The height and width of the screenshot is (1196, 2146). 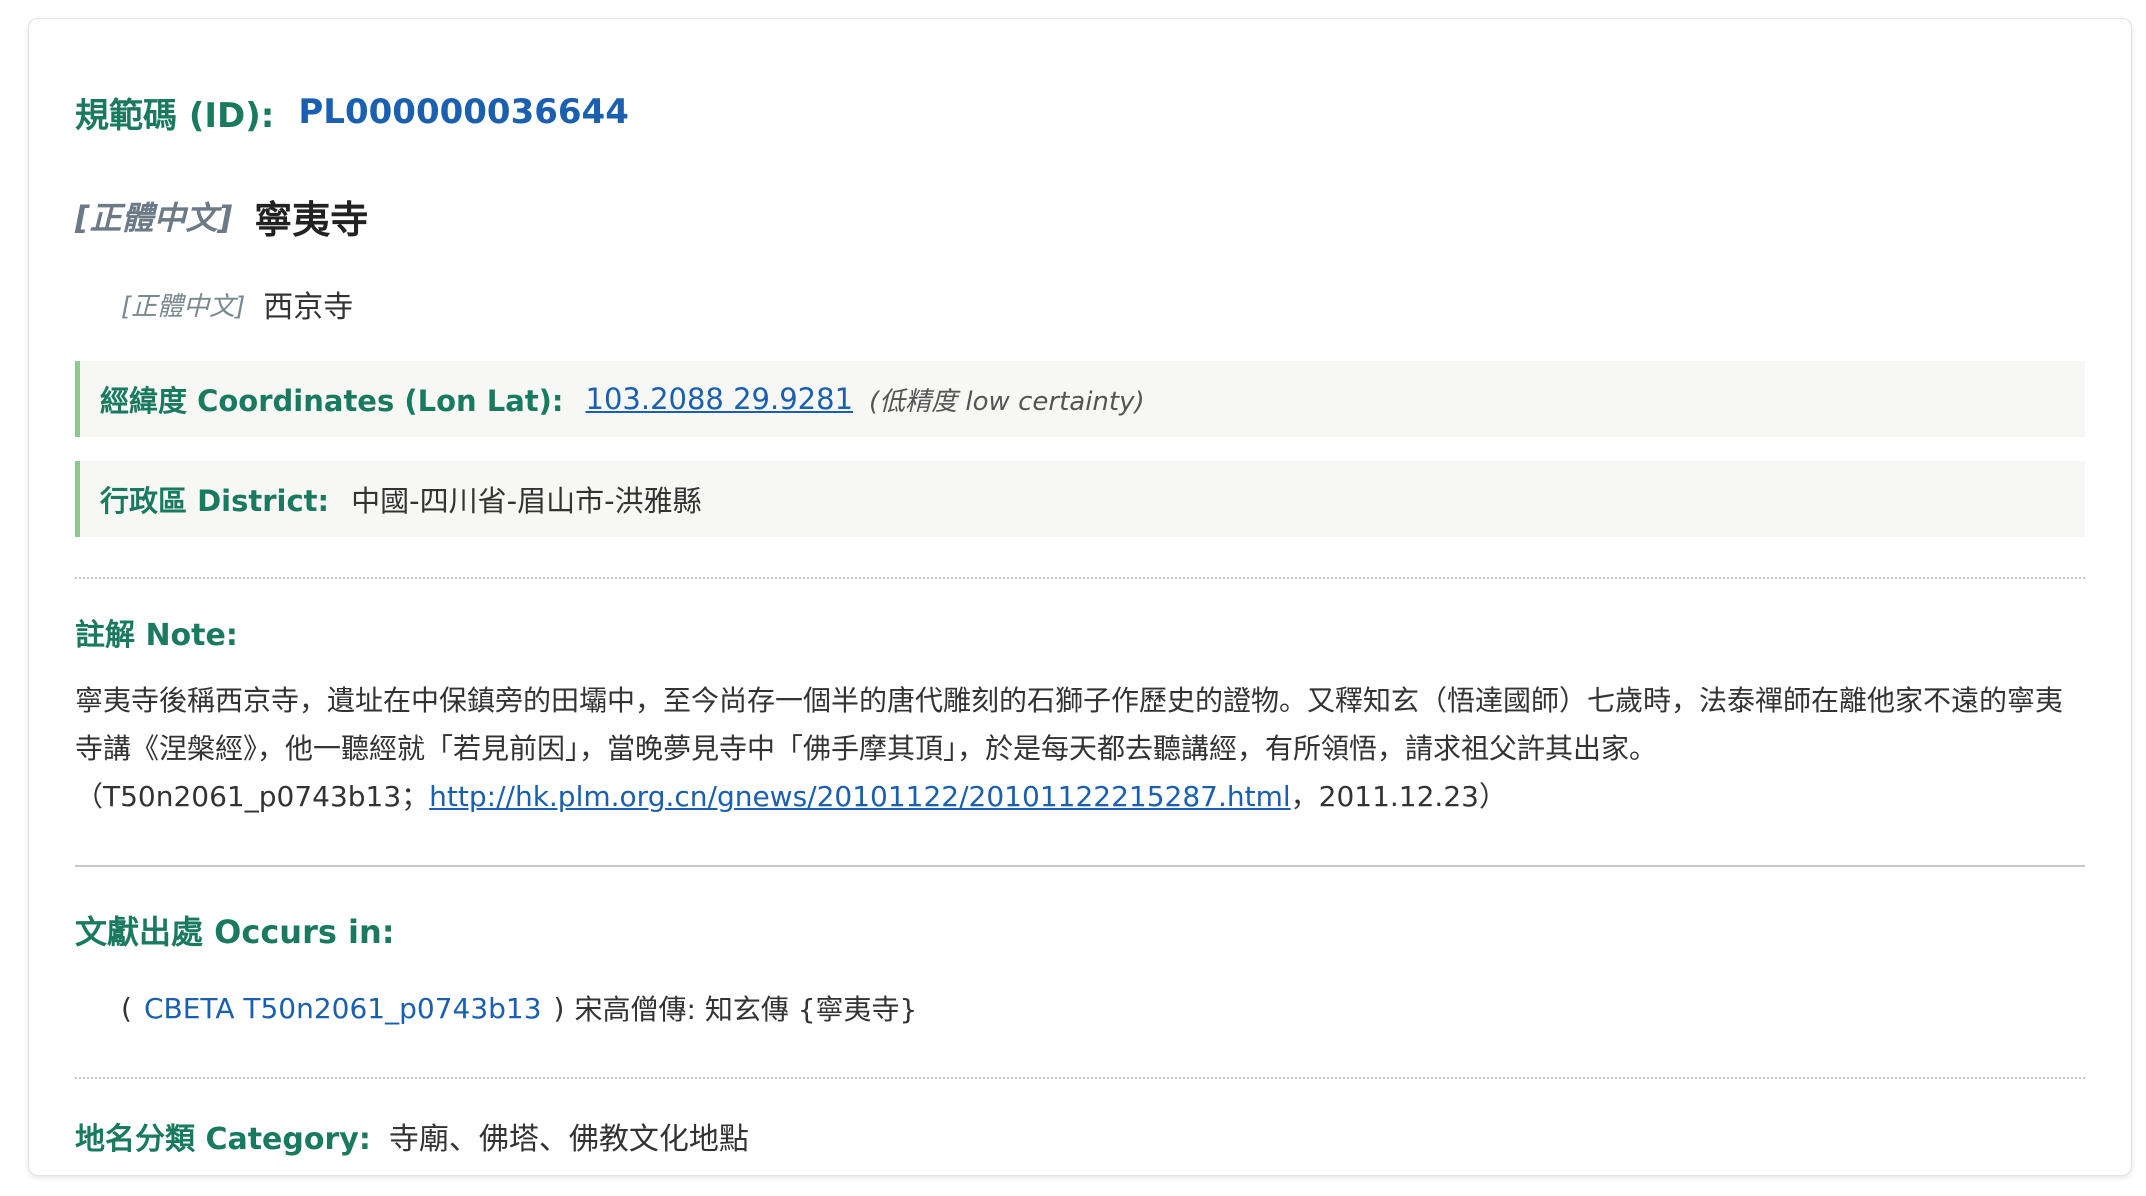 What do you see at coordinates (332, 401) in the screenshot?
I see `coordinates-label: 經緯度 Coordinates (Lon Lat):` at bounding box center [332, 401].